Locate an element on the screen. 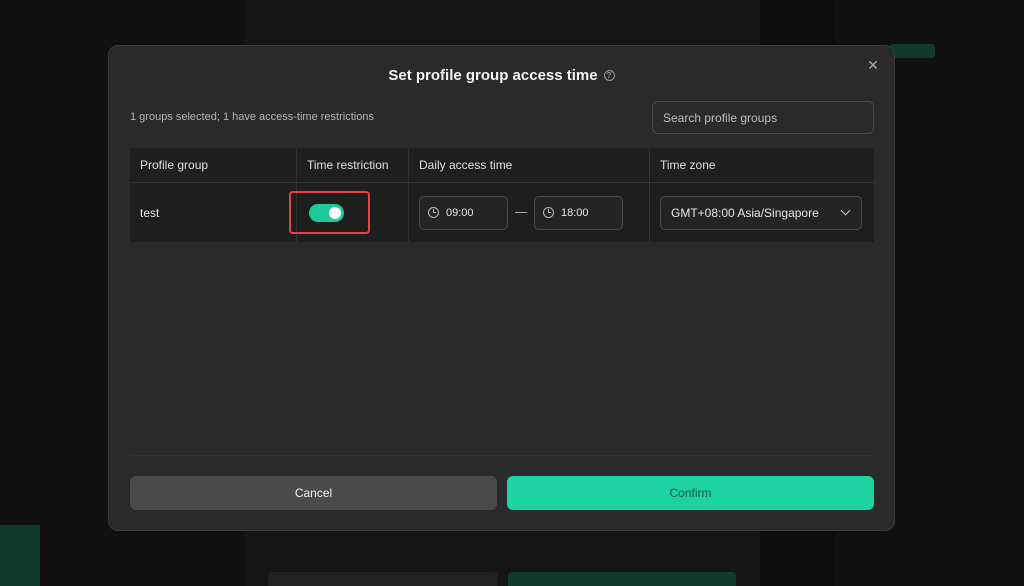 This screenshot has width=1024, height=586. help-icon: ? is located at coordinates (609, 75).